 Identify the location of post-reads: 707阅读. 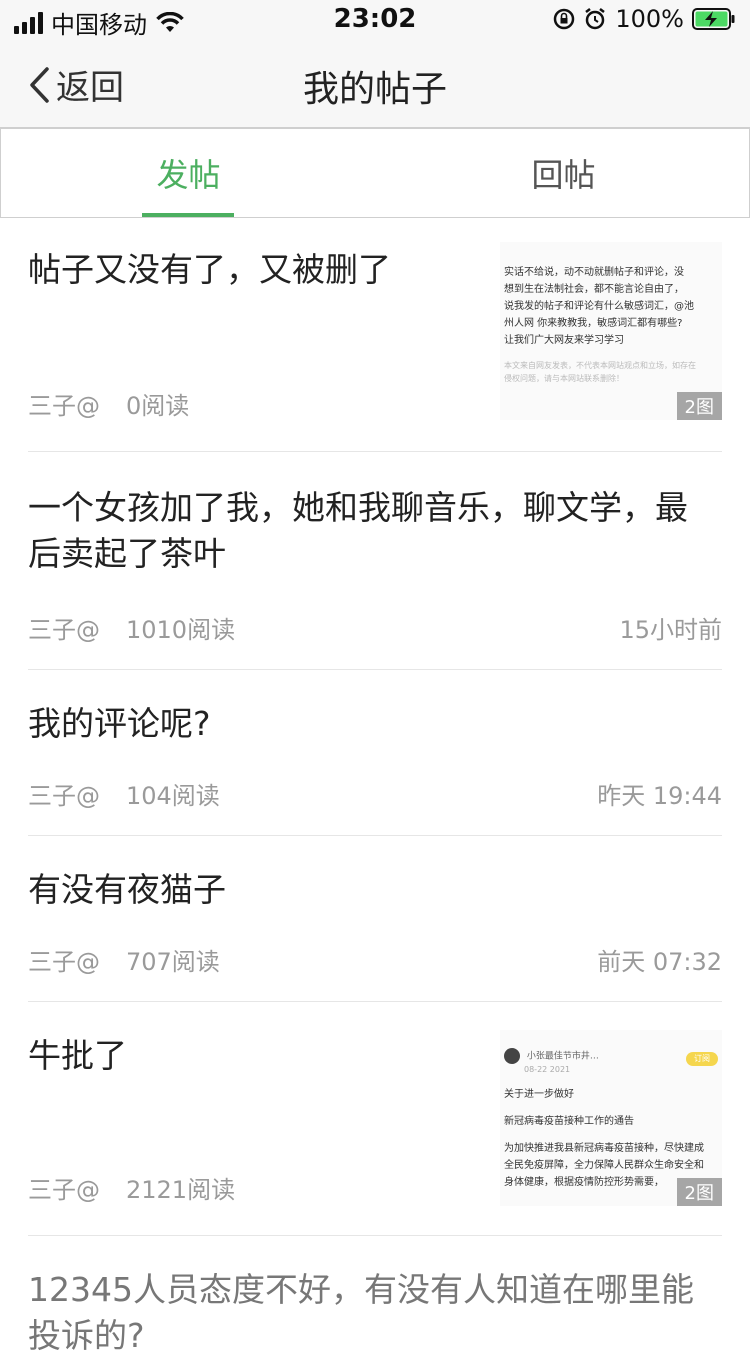
(173, 962).